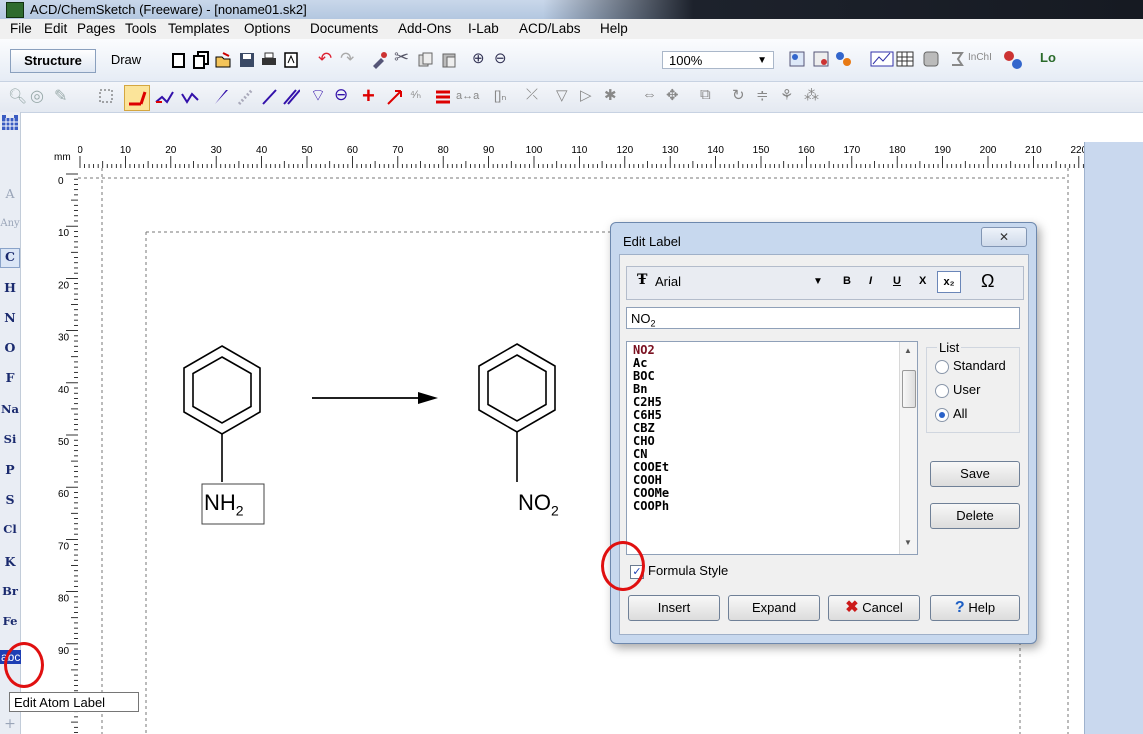 The image size is (1143, 734). I want to click on cut-icon: ✂, so click(401, 57).